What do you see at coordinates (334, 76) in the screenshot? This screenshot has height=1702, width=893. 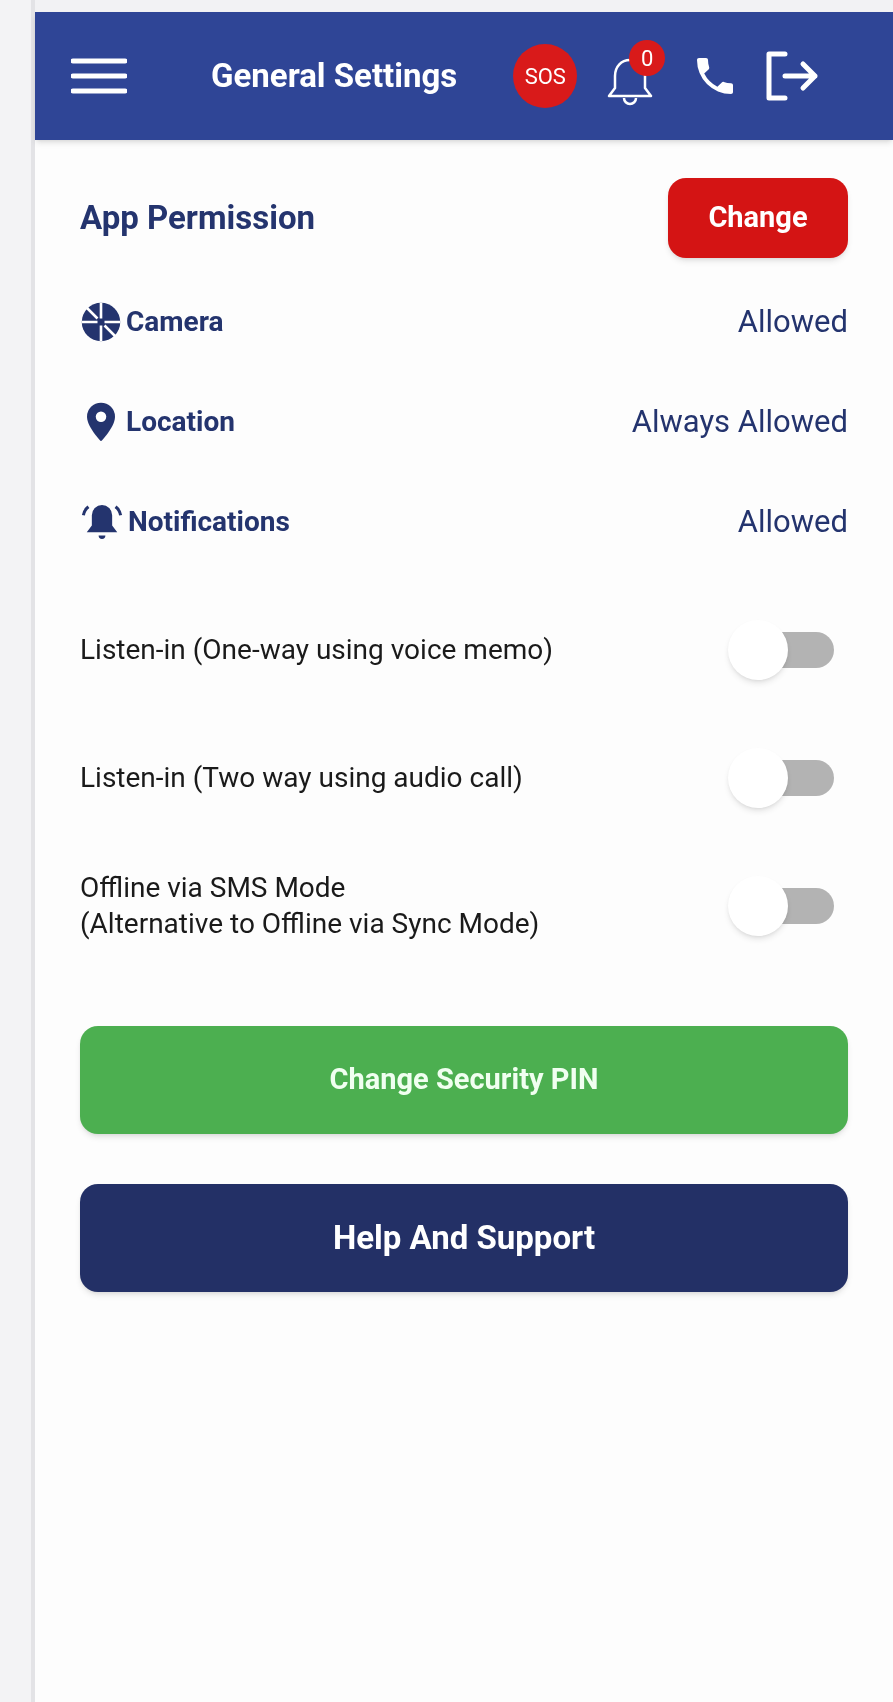 I see `screen-title: General Settings` at bounding box center [334, 76].